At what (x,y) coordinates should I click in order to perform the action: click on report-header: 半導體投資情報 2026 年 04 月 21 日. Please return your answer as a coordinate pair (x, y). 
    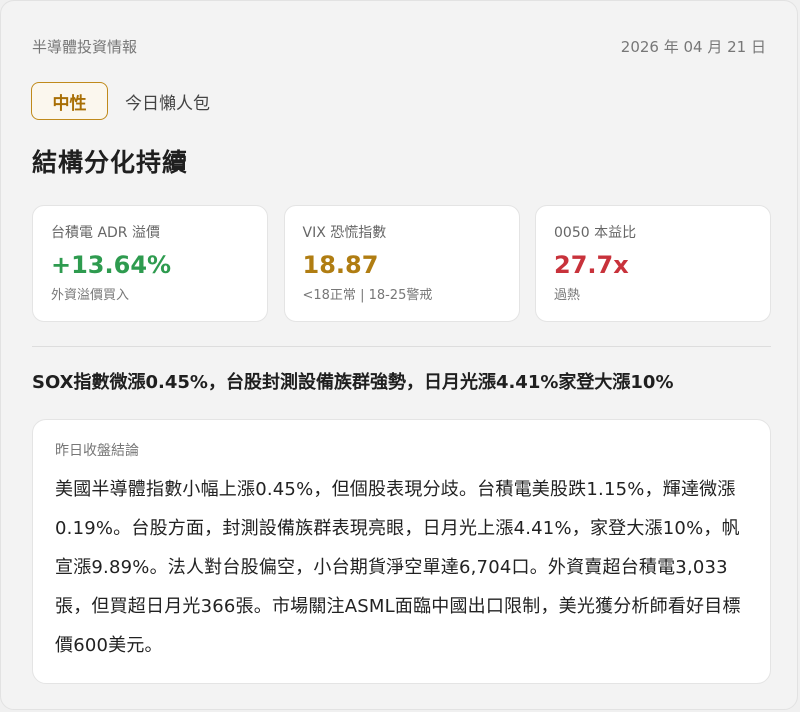
    Looking at the image, I should click on (399, 46).